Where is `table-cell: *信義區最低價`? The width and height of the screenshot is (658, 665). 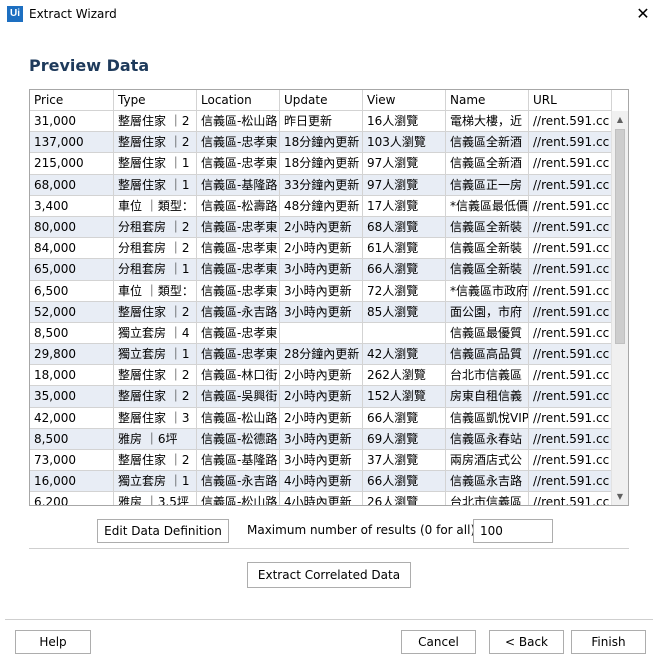
table-cell: *信義區最低價 is located at coordinates (487, 206).